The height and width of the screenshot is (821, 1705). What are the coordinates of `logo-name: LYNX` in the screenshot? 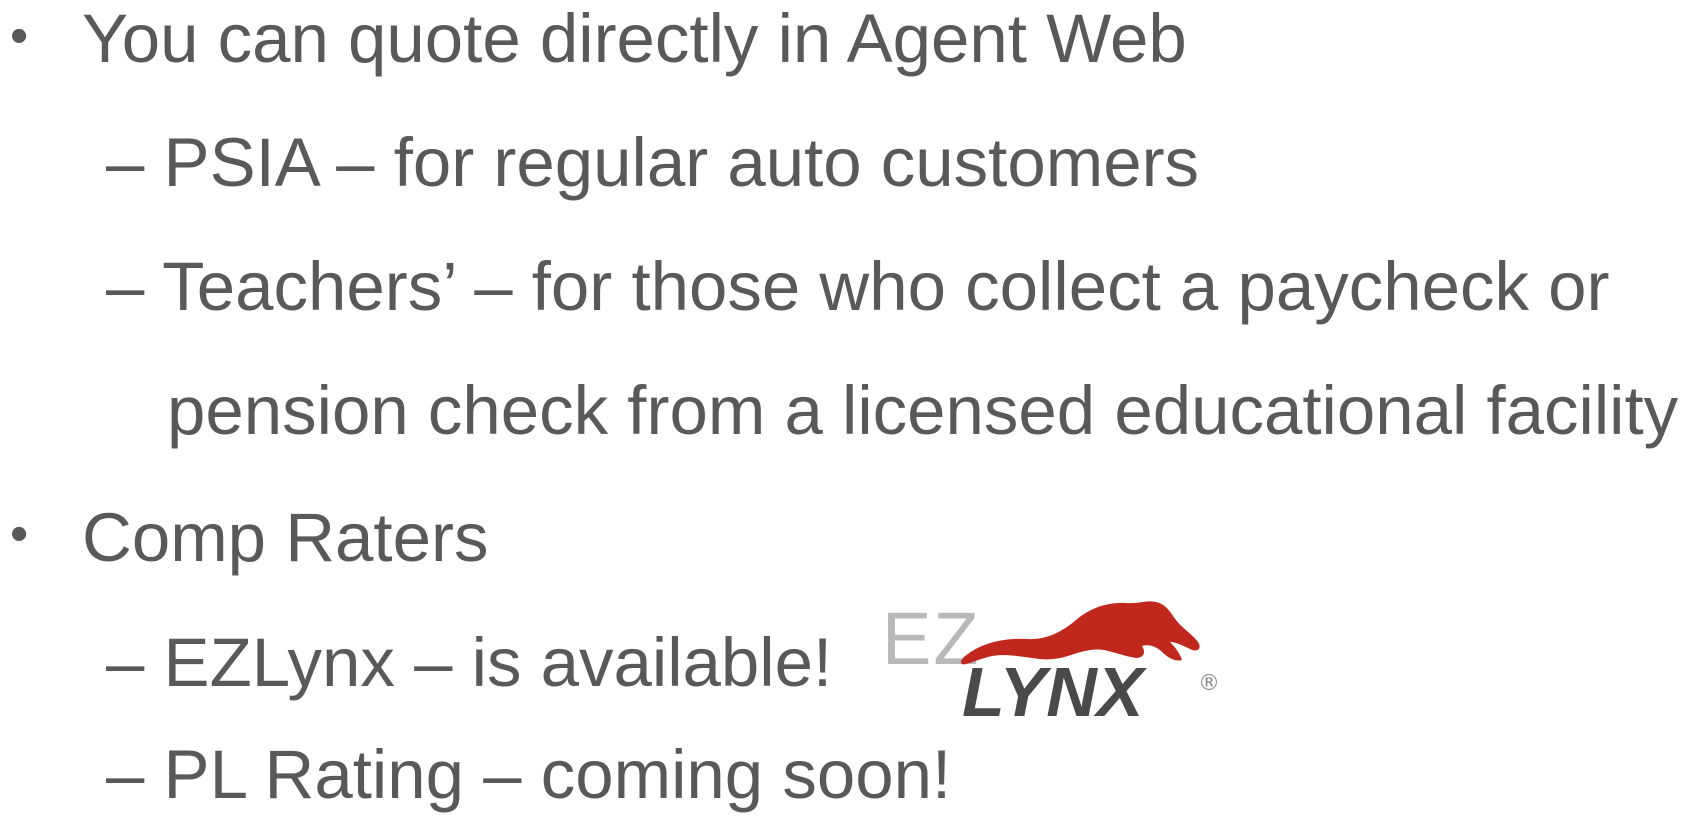 It's located at (1055, 687).